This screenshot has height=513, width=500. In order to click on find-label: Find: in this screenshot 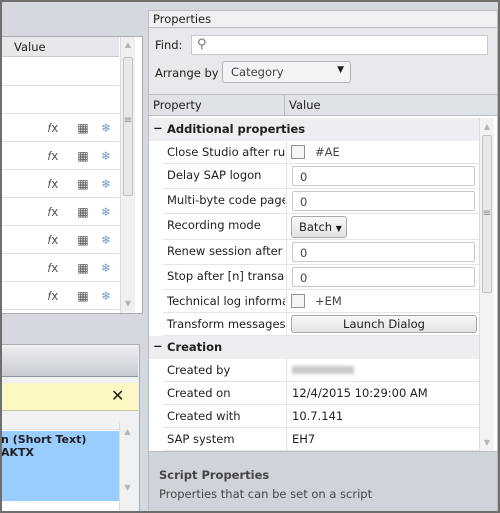, I will do `click(169, 45)`.